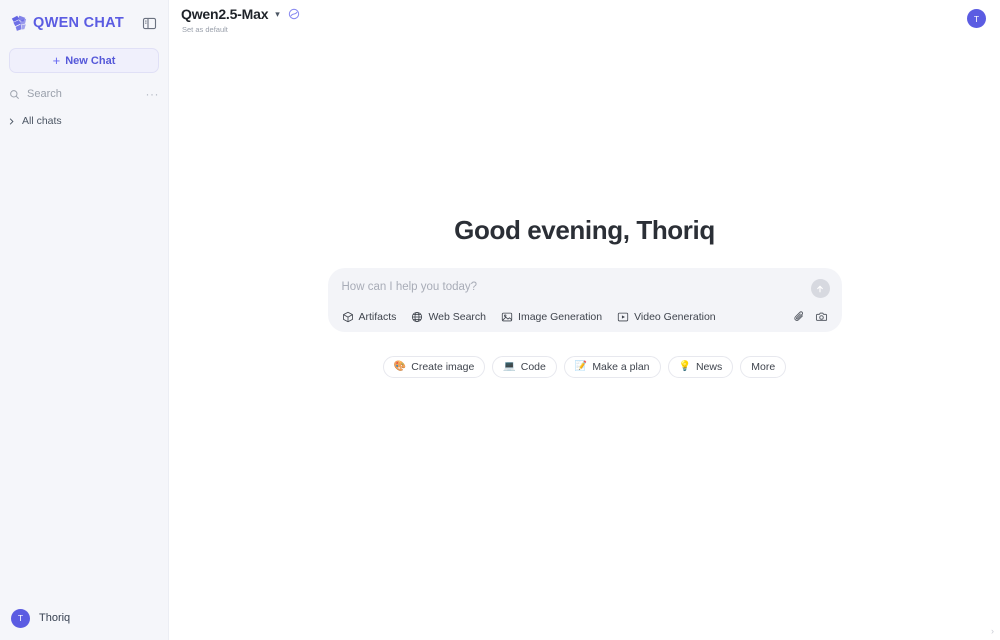  I want to click on page-title: Good evening, Thoriq, so click(584, 230).